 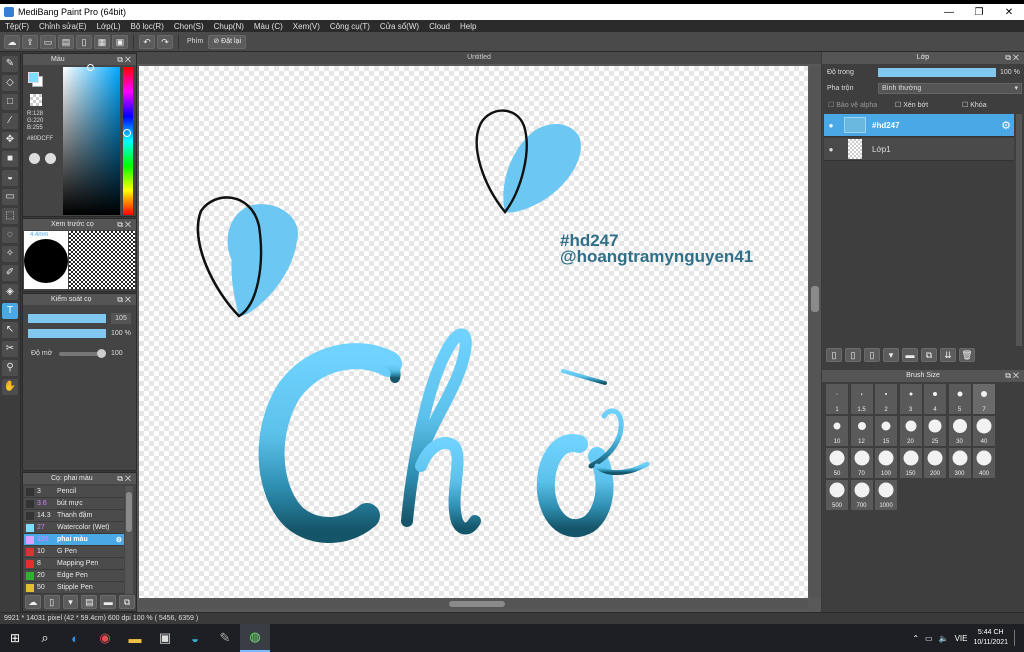 I want to click on brush-size-cell: 30, so click(x=959, y=431).